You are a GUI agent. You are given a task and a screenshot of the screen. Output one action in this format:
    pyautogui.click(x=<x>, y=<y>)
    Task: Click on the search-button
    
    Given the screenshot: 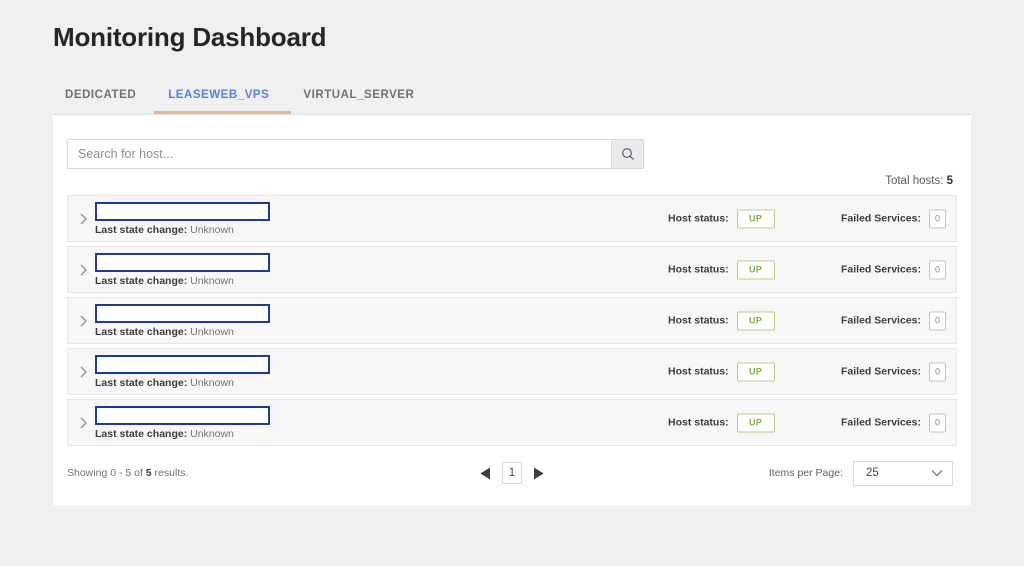 What is the action you would take?
    pyautogui.click(x=627, y=154)
    